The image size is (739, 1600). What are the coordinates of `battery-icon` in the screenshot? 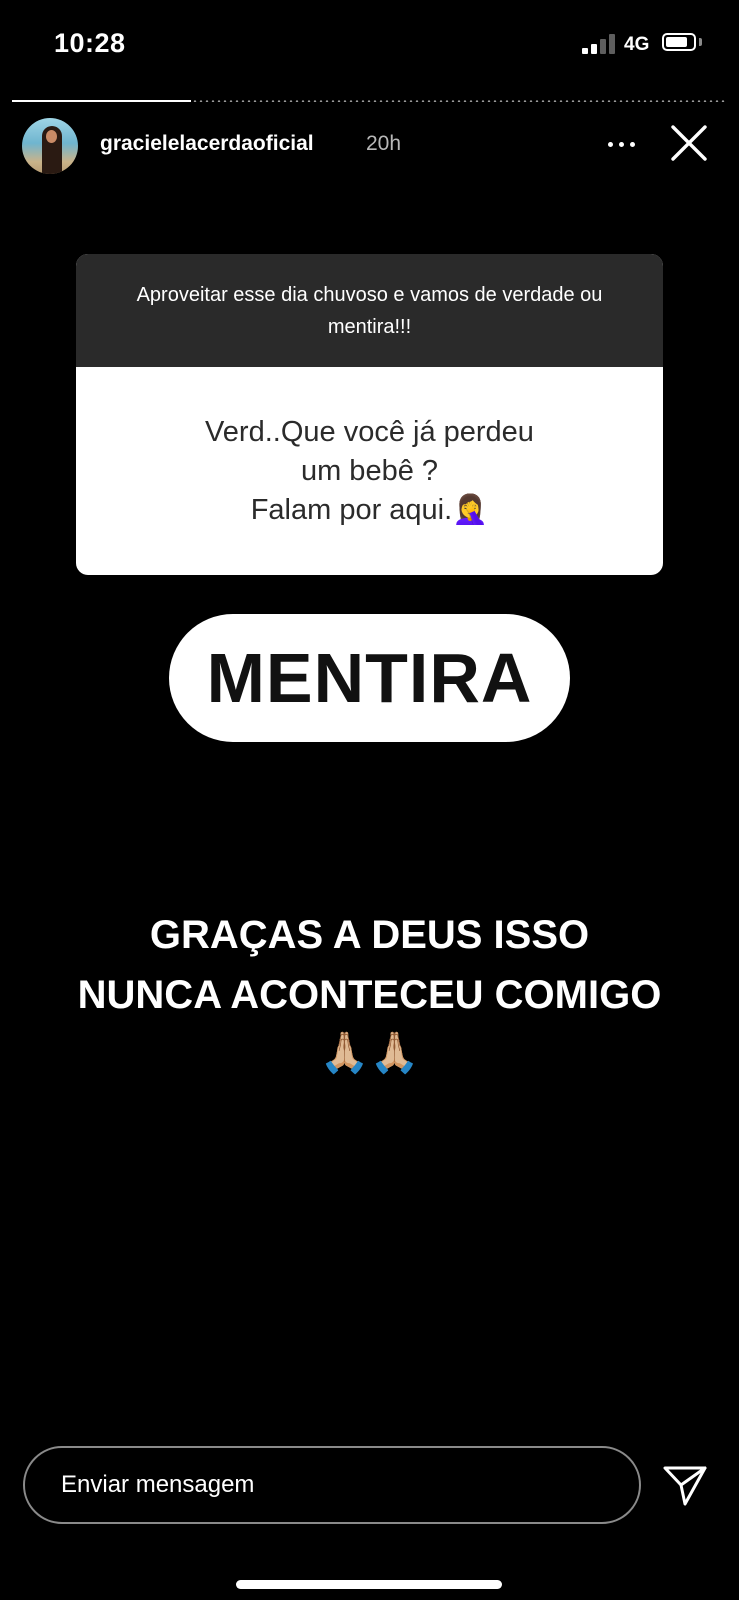 It's located at (679, 42).